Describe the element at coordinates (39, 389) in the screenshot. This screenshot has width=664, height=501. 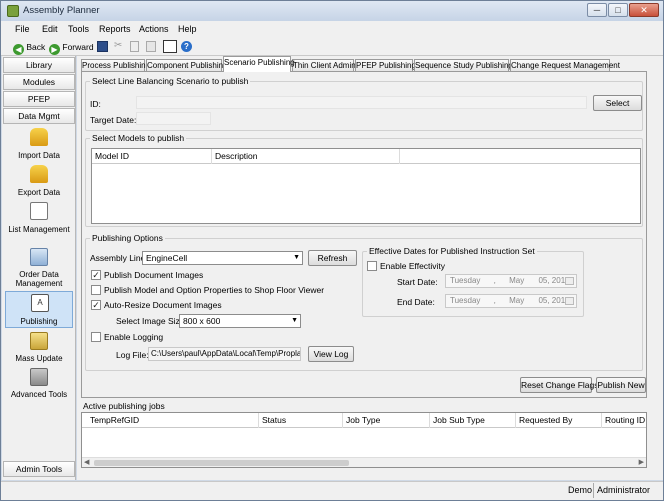
I see `sidebar-item-advanced-tools: Advanced Tools` at that location.